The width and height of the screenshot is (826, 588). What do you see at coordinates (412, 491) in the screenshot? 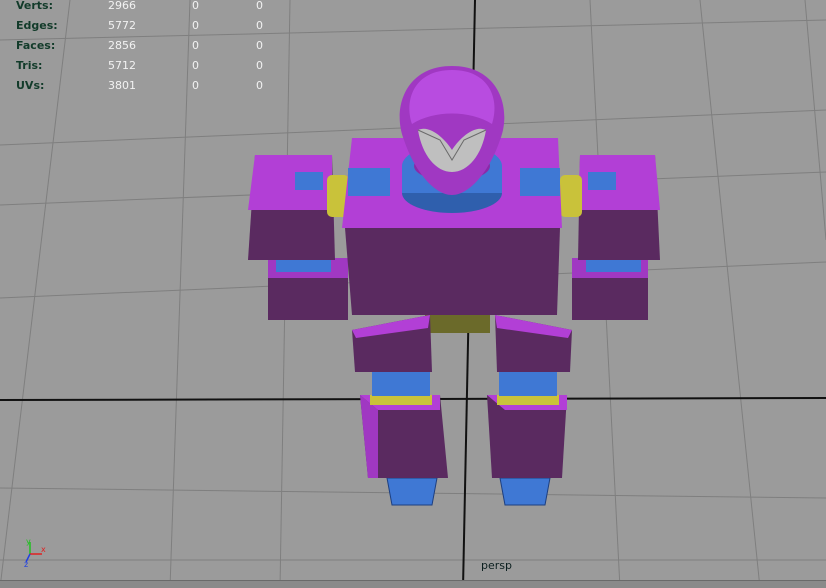
I see `left-foot` at bounding box center [412, 491].